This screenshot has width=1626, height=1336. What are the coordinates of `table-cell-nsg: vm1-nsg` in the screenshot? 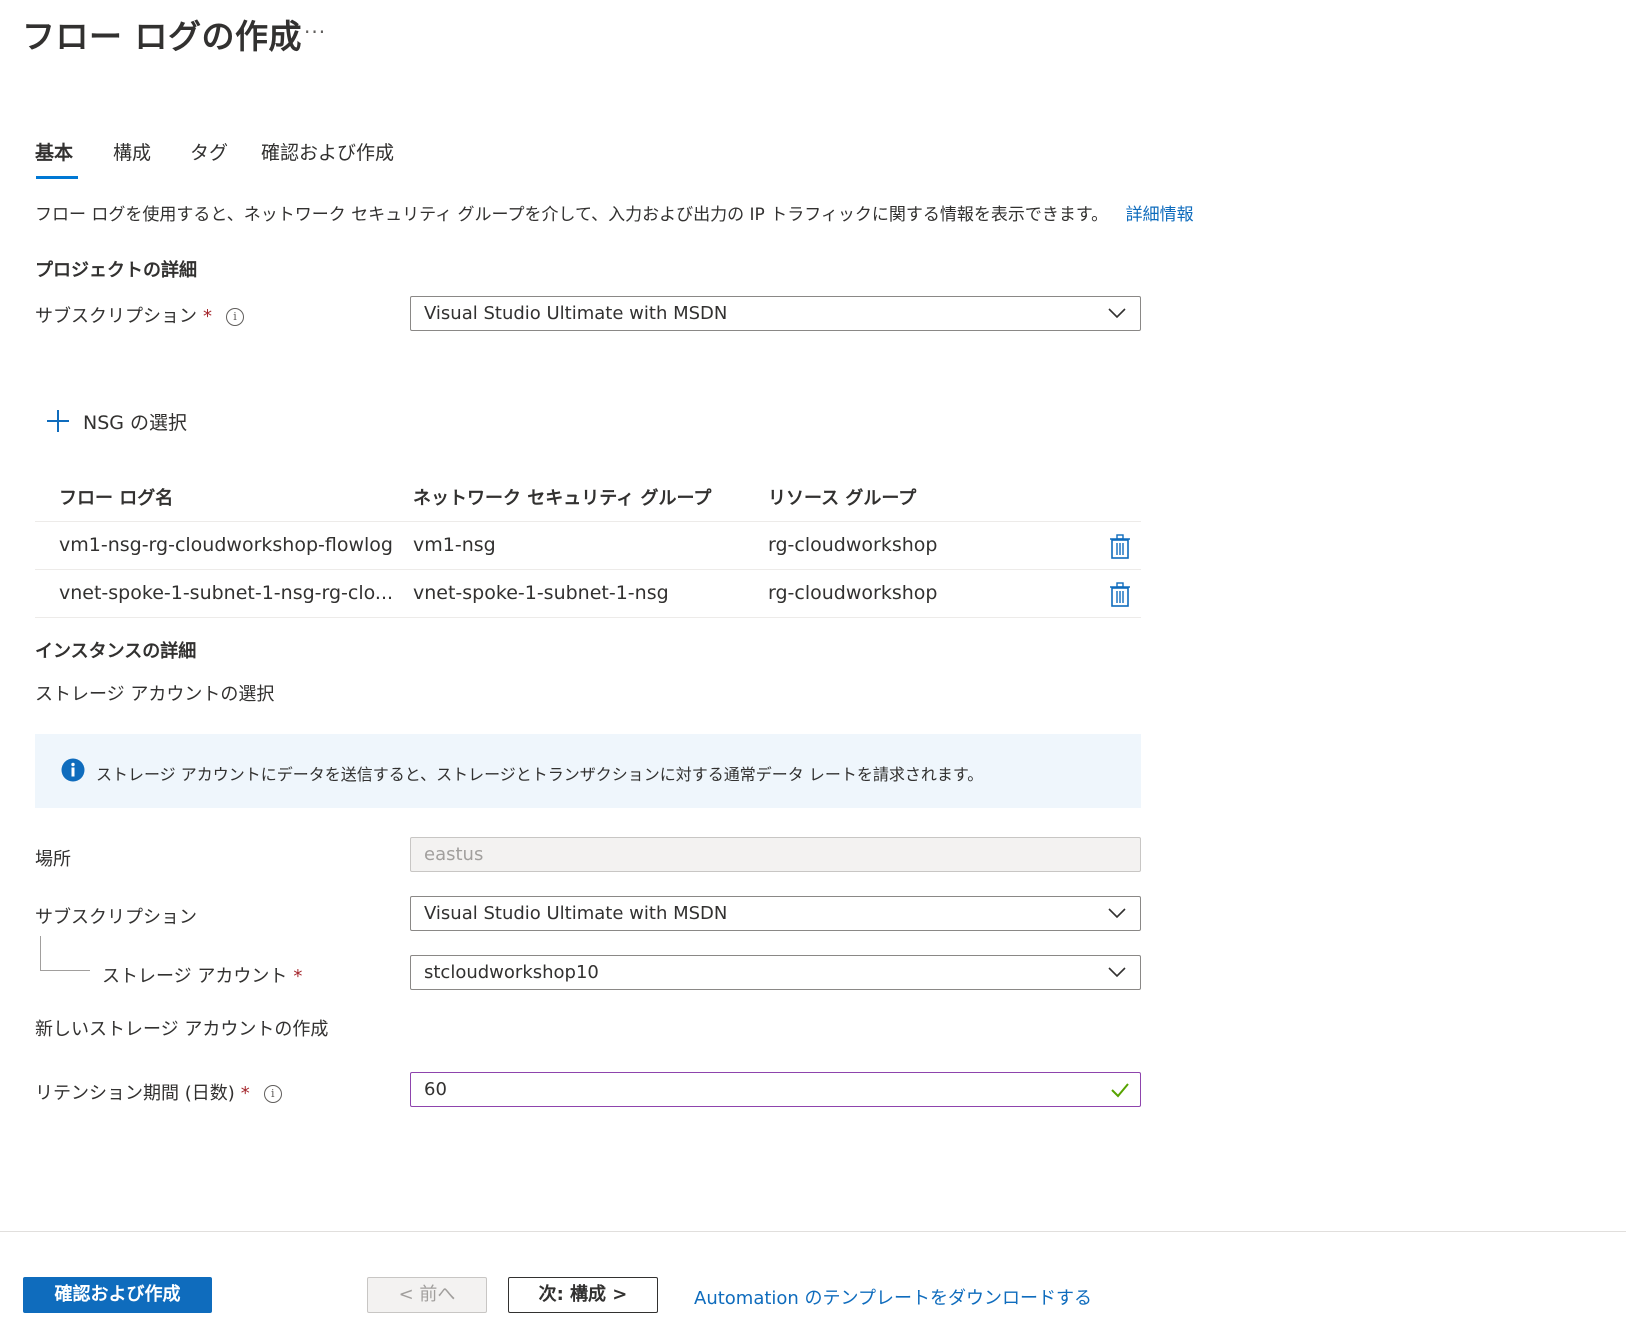 It's located at (454, 545).